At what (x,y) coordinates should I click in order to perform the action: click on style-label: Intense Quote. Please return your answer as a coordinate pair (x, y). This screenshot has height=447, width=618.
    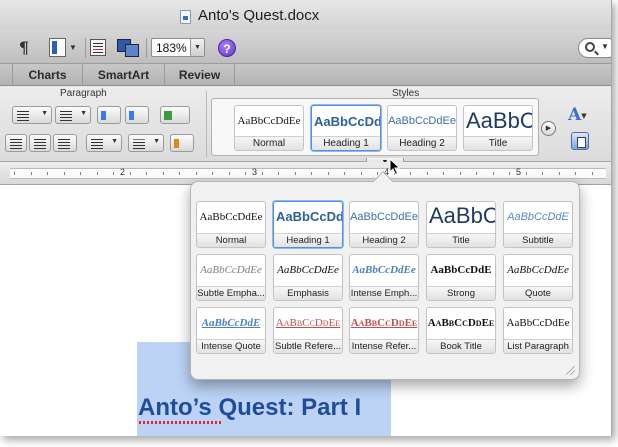
    Looking at the image, I should click on (231, 346).